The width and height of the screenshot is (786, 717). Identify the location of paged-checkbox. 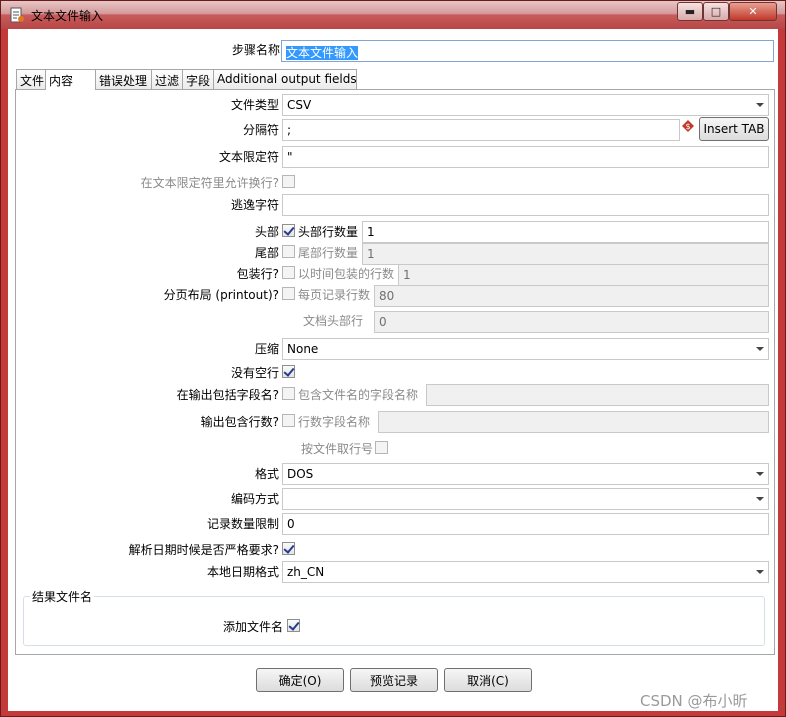
(288, 293).